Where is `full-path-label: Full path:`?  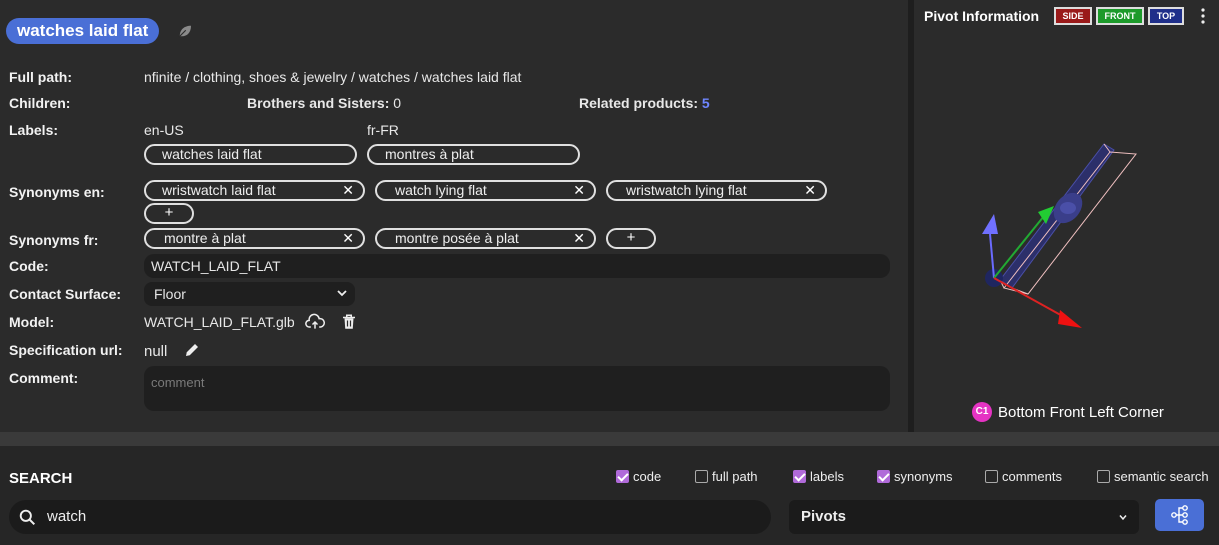 full-path-label: Full path: is located at coordinates (40, 77).